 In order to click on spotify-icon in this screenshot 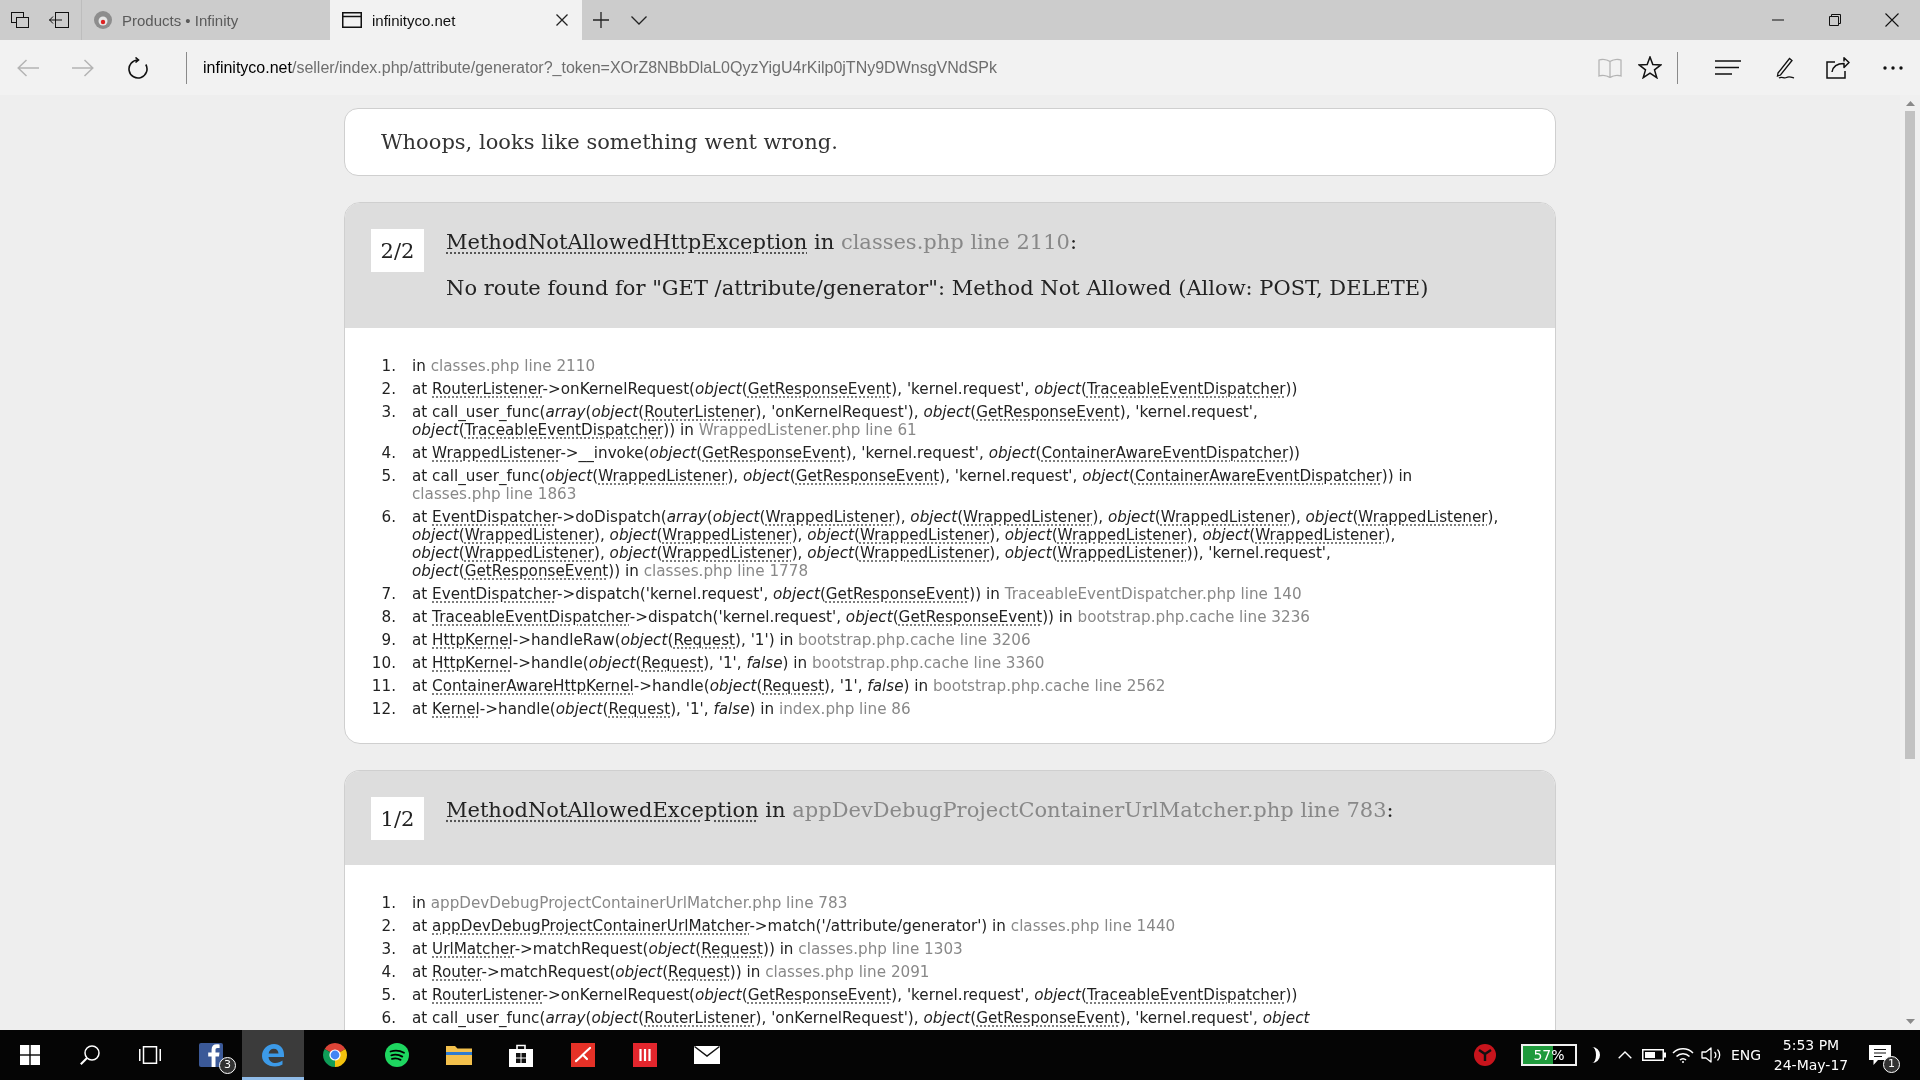, I will do `click(397, 1055)`.